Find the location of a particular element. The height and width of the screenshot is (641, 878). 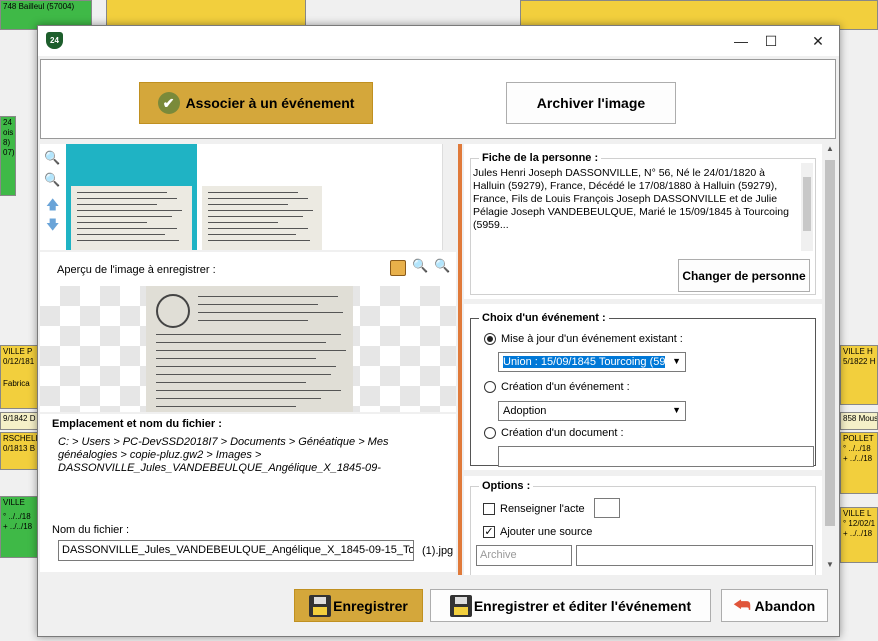

scroll-down-icon: ▼ is located at coordinates (830, 567).